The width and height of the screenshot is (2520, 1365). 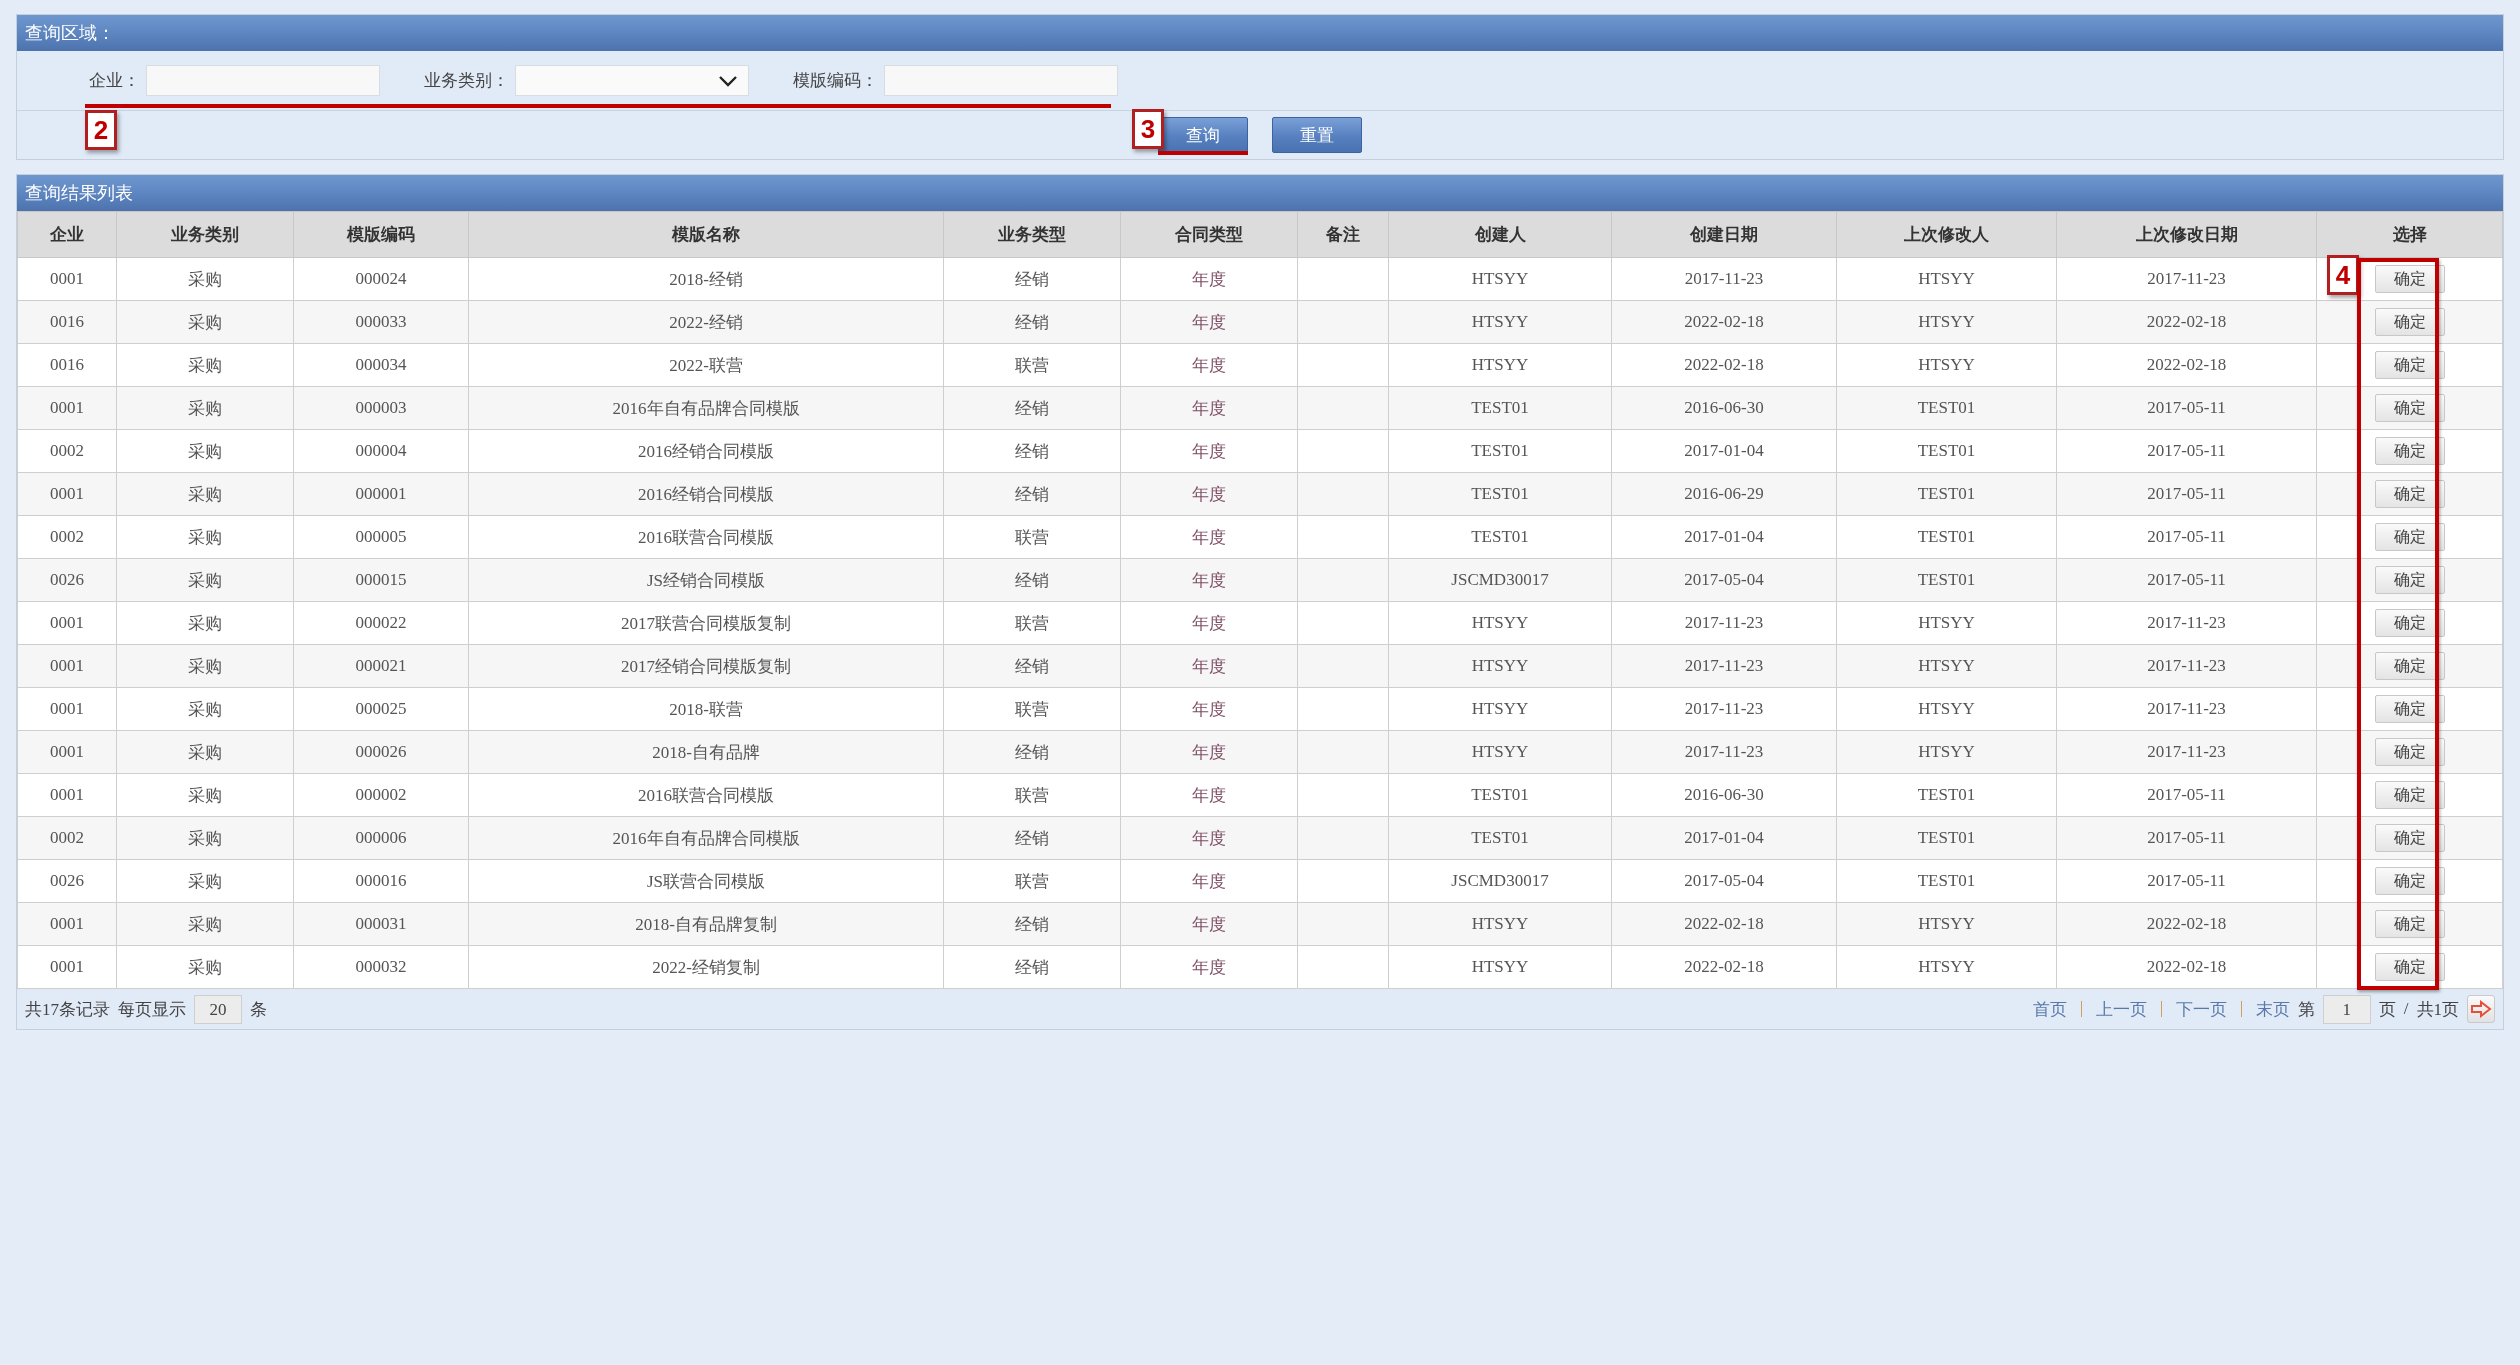 I want to click on pager-link: 下一页, so click(x=2201, y=1009).